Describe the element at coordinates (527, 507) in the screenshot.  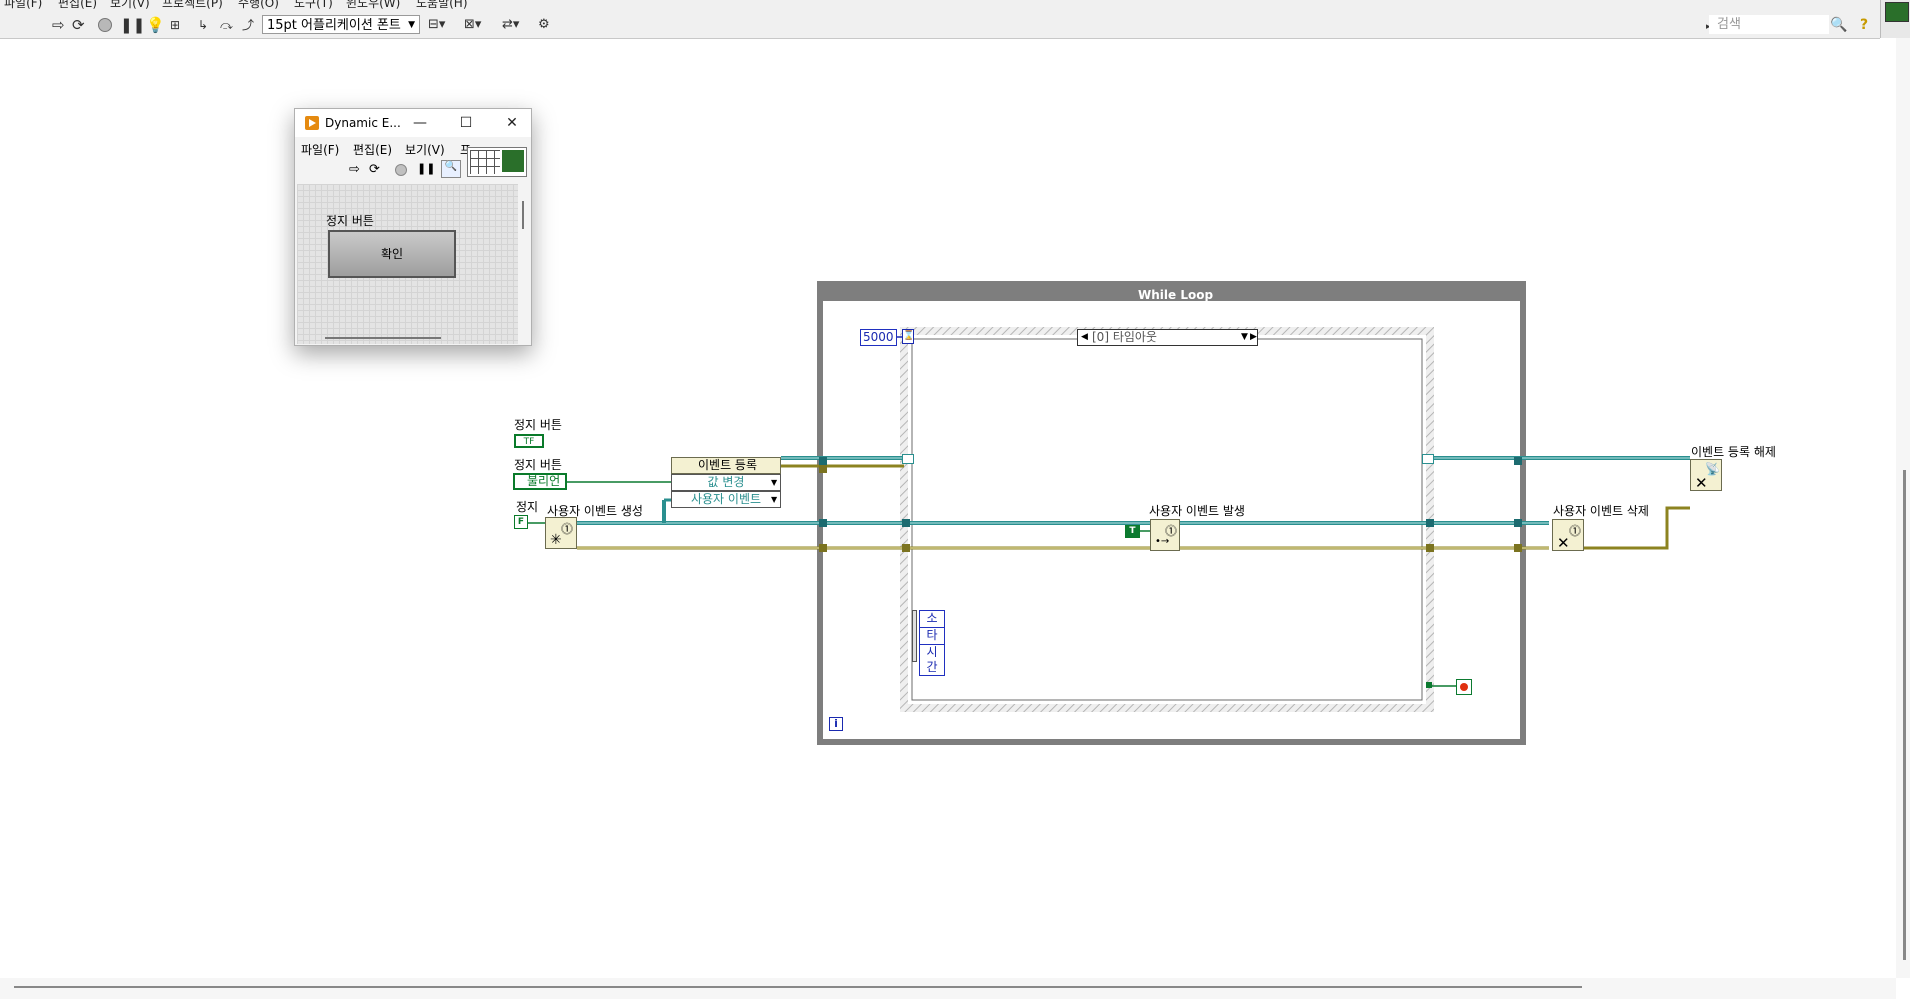
I see `stop-const-label: 정지` at that location.